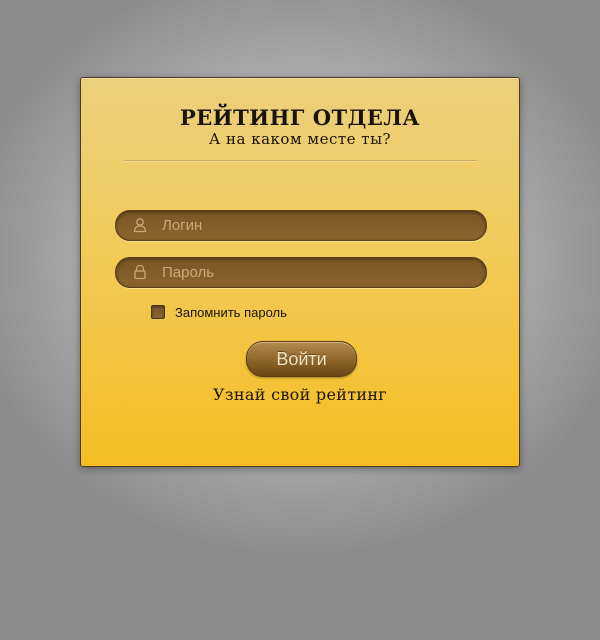 This screenshot has height=640, width=600. Describe the element at coordinates (300, 161) in the screenshot. I see `title-divider` at that location.